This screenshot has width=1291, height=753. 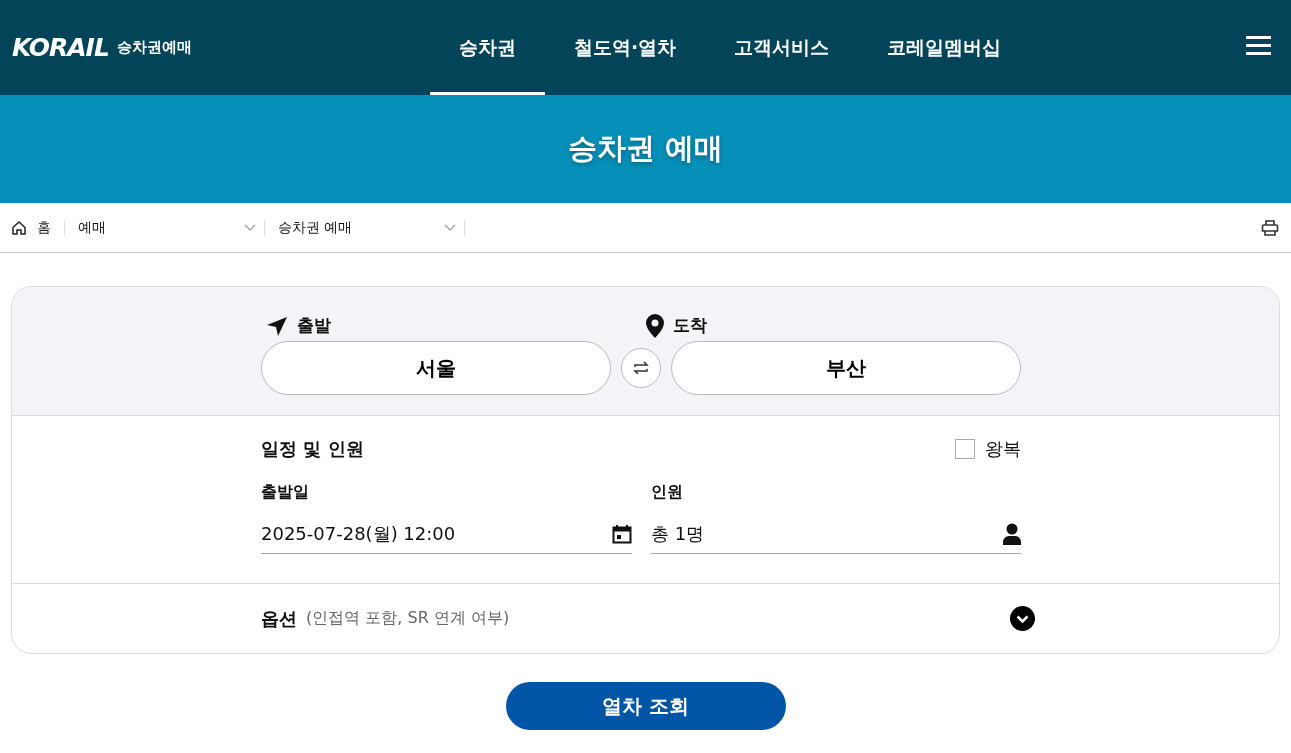 I want to click on navigation-arrow-icon, so click(x=277, y=325).